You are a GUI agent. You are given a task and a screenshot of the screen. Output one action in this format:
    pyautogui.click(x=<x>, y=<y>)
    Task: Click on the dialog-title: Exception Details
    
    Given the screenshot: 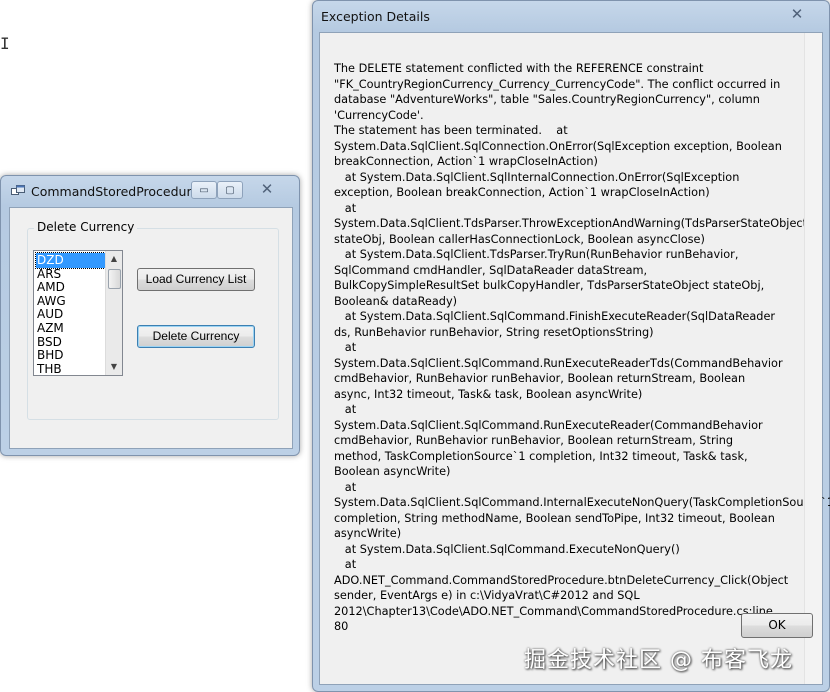 What is the action you would take?
    pyautogui.click(x=375, y=16)
    